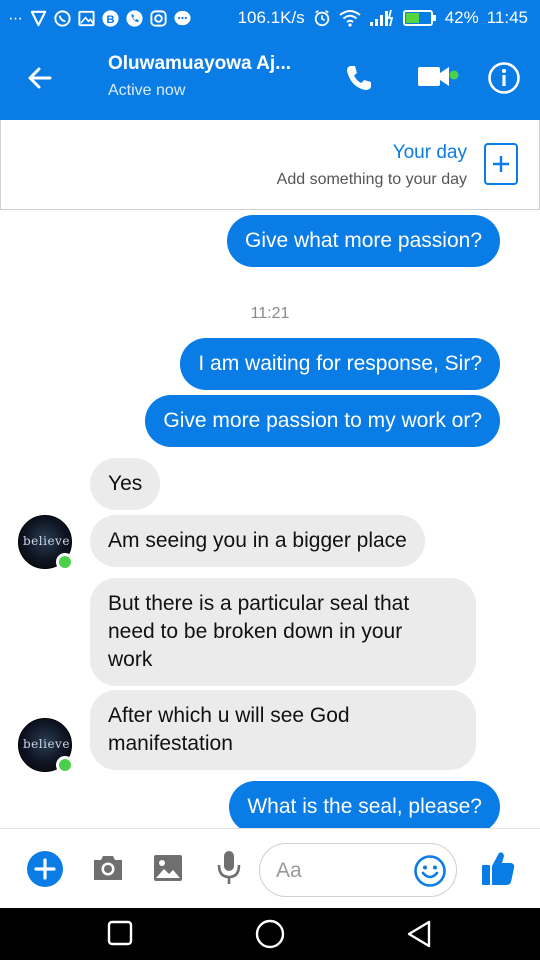 The width and height of the screenshot is (540, 960). I want to click on call-icon, so click(134, 18).